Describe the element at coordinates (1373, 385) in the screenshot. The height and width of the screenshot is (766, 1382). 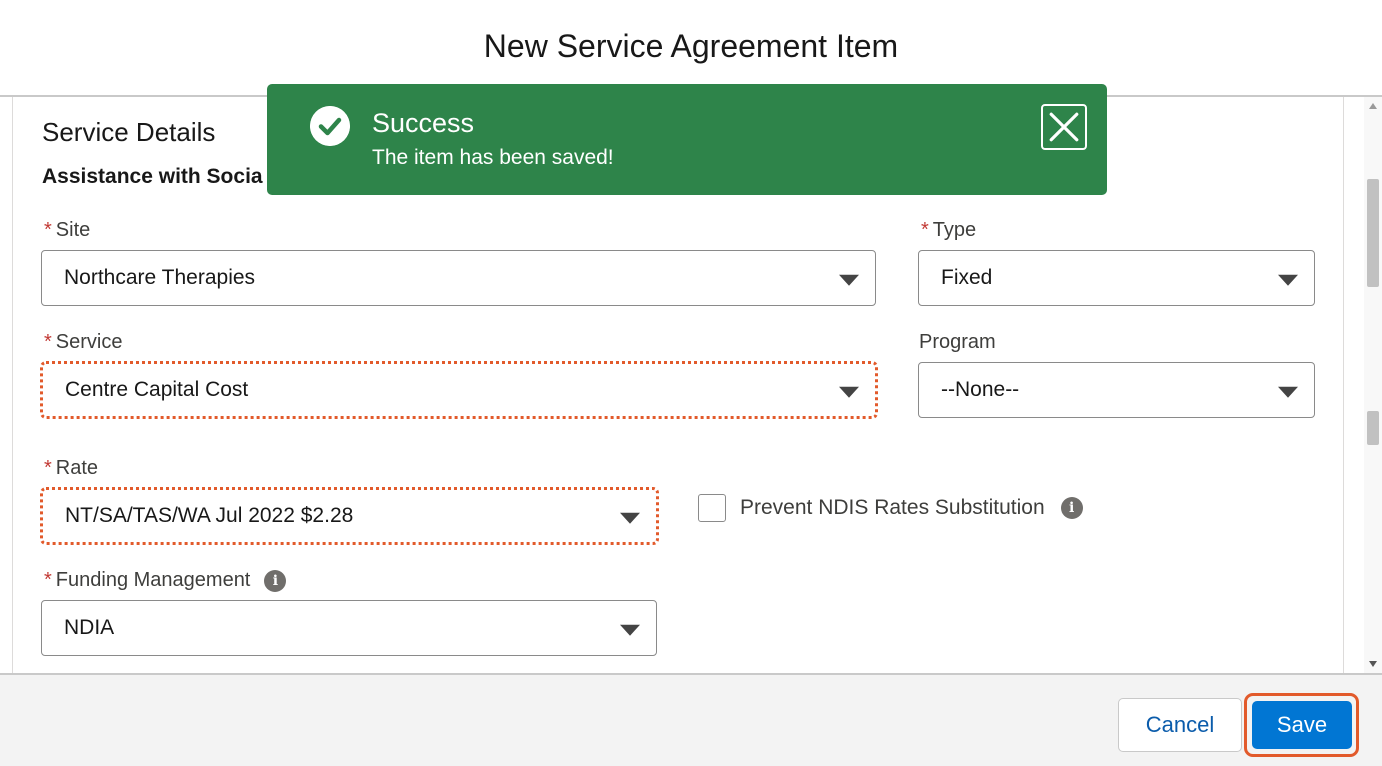
I see `body-scrollbar` at that location.